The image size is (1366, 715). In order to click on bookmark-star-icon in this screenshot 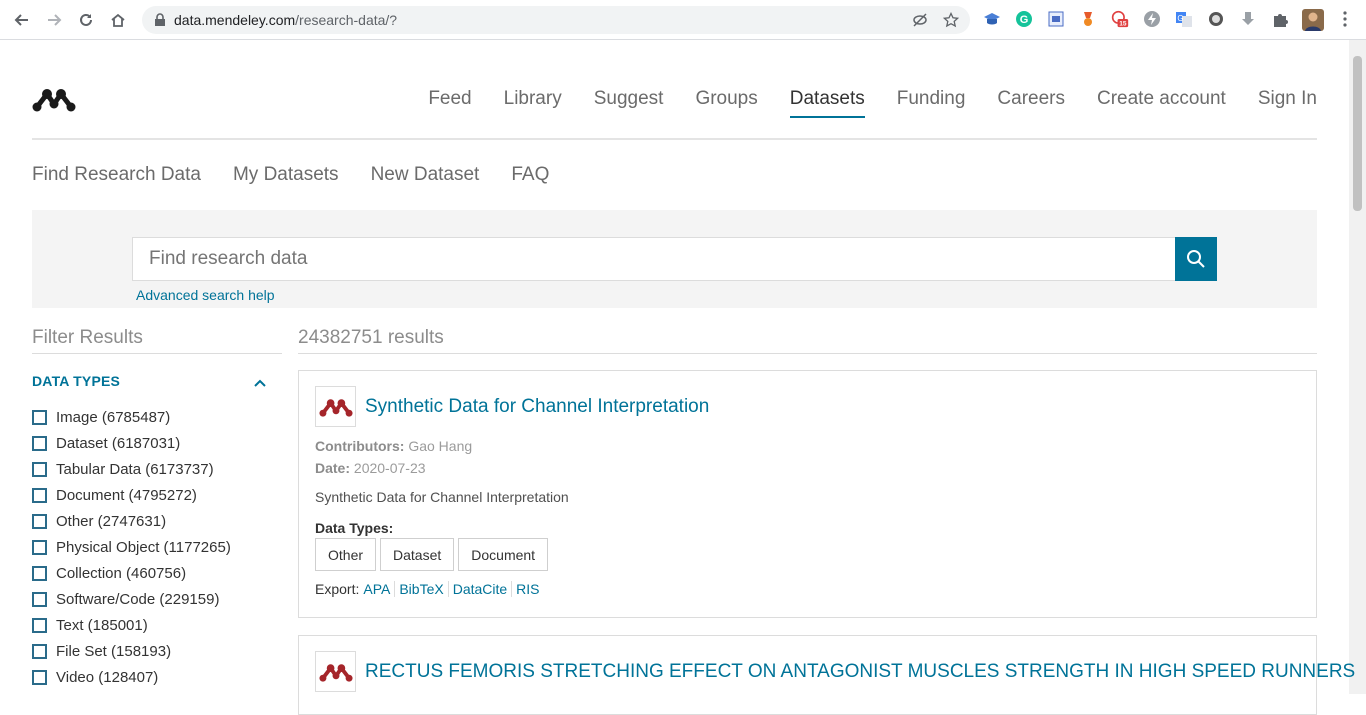, I will do `click(951, 22)`.